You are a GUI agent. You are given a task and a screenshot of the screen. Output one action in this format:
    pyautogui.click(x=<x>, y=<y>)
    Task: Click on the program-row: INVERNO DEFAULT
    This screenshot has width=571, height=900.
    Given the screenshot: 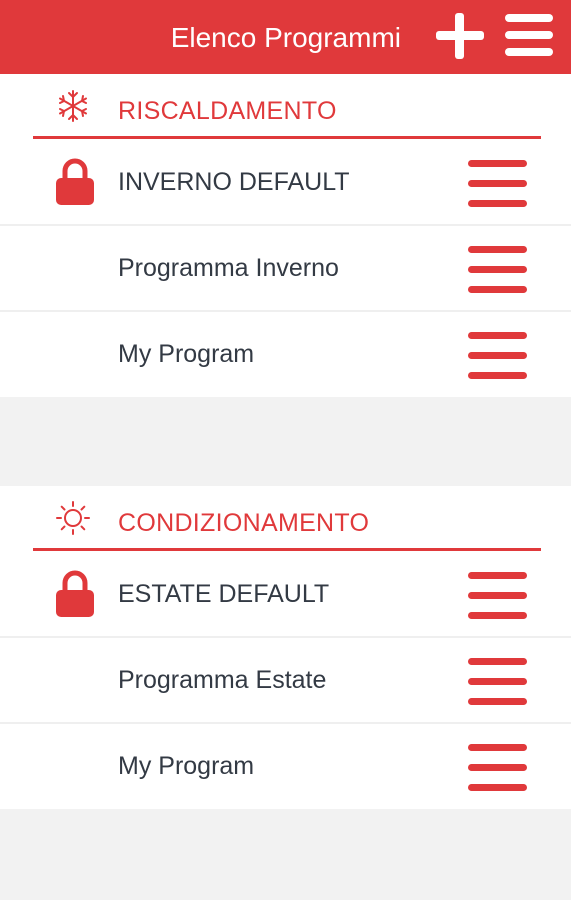 What is the action you would take?
    pyautogui.click(x=285, y=183)
    